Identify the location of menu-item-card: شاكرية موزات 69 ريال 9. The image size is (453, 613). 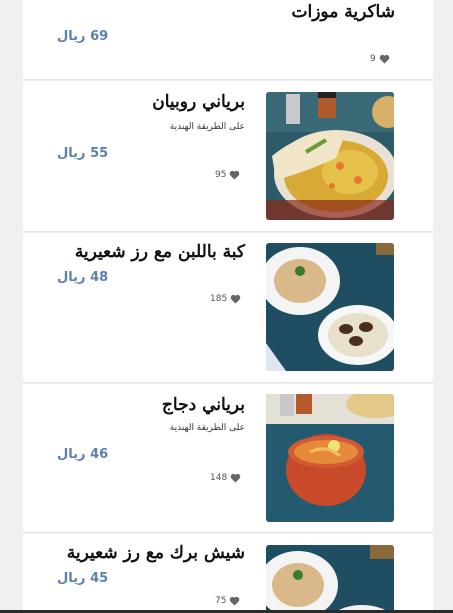
(228, 40).